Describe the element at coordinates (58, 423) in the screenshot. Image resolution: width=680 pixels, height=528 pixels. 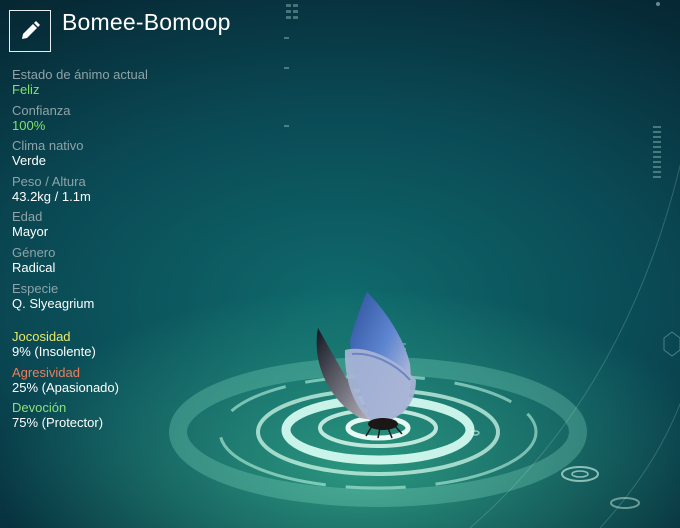
I see `trait-value: 75% (Protector)` at that location.